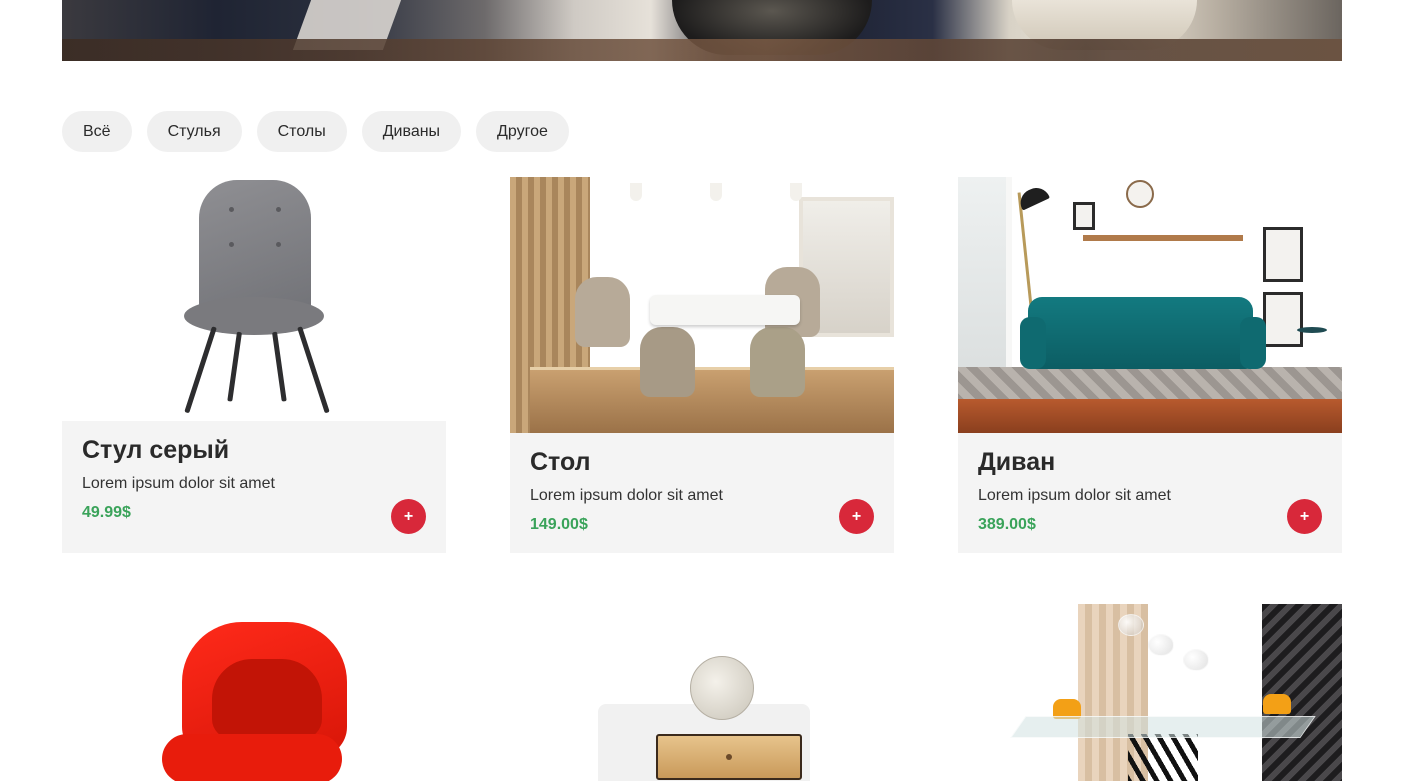 This screenshot has height=781, width=1405. What do you see at coordinates (1140, 194) in the screenshot?
I see `wall-clock-icon` at bounding box center [1140, 194].